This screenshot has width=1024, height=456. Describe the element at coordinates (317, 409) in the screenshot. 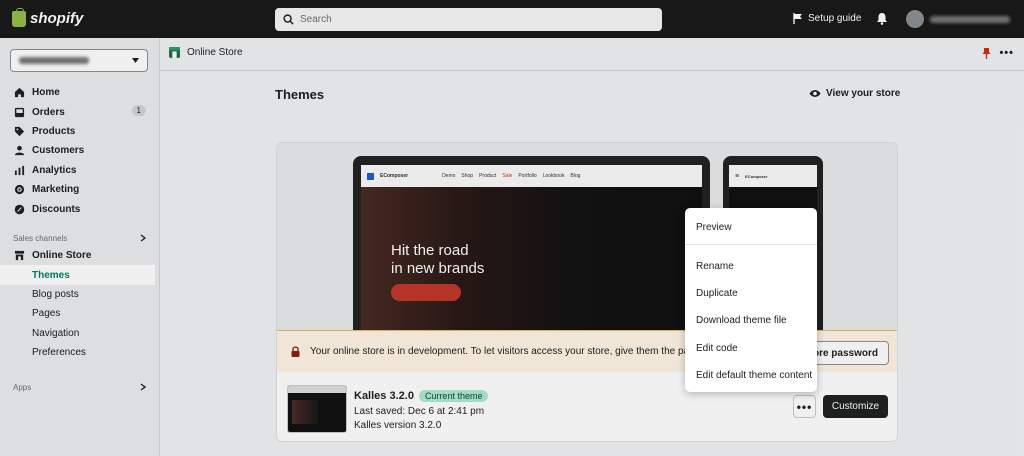

I see `theme-thumbnail` at that location.